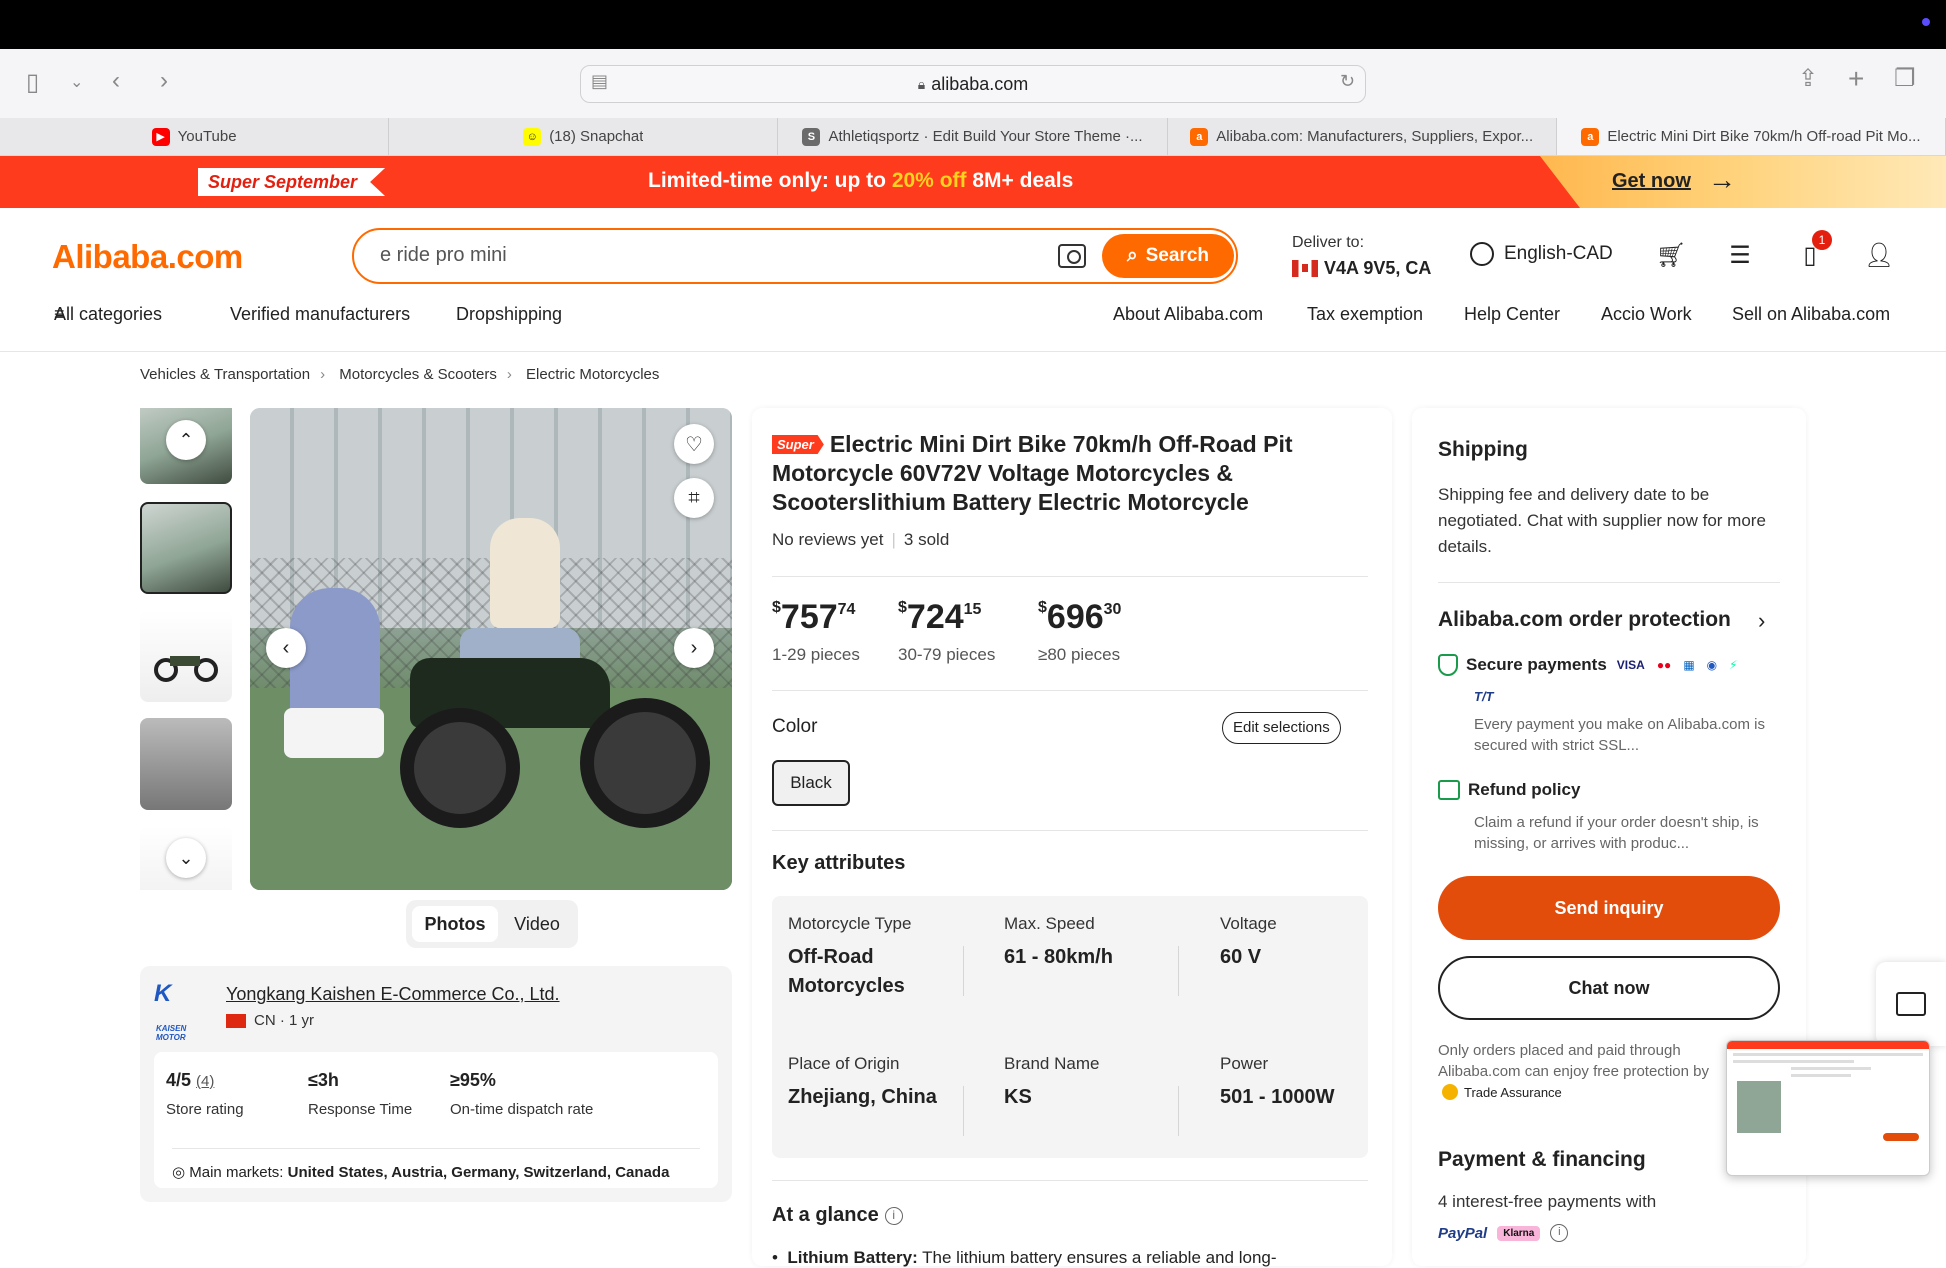 The width and height of the screenshot is (1946, 1268). Describe the element at coordinates (1651, 181) in the screenshot. I see `get-now-link: Get now` at that location.